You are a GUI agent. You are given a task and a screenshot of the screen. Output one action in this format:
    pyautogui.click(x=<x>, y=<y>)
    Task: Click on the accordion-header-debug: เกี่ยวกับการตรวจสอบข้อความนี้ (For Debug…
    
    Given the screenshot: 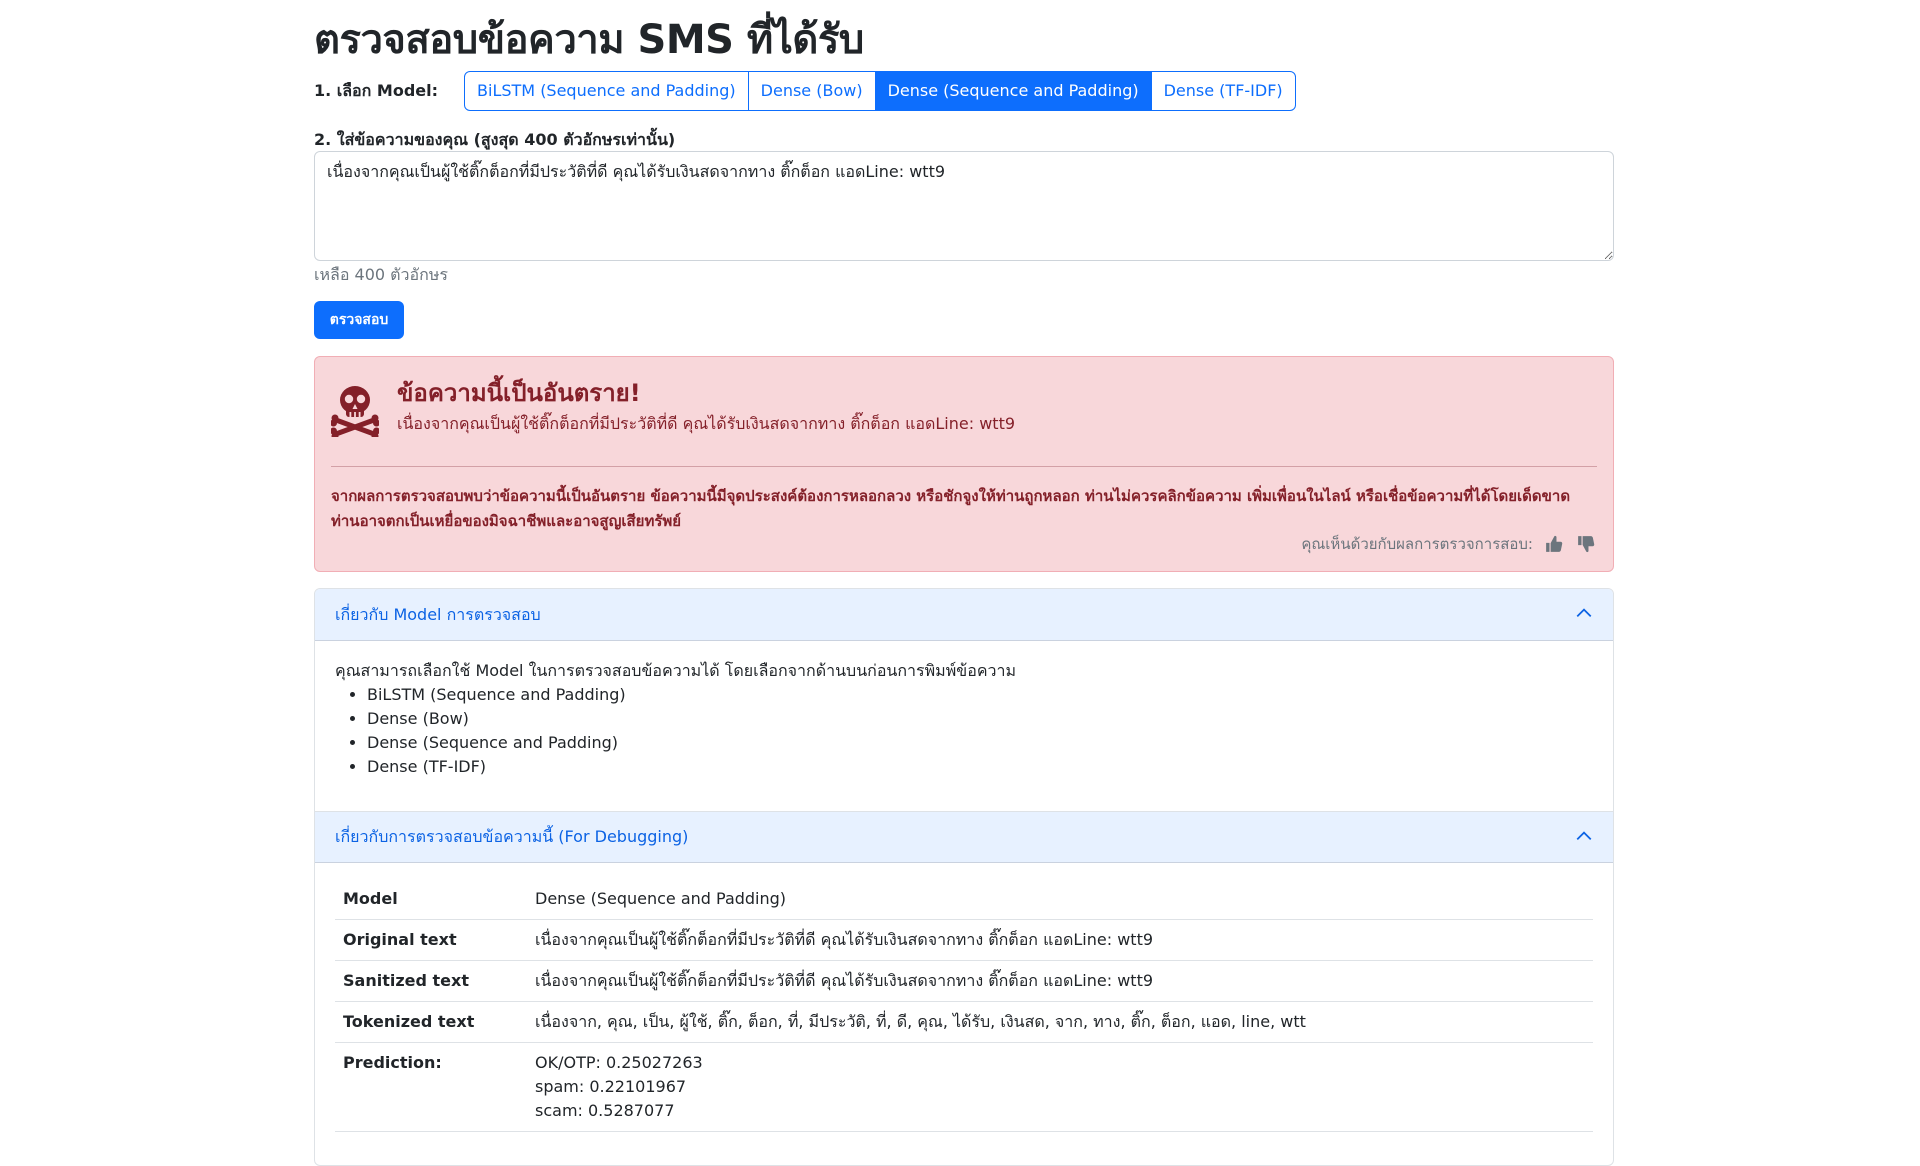 What is the action you would take?
    pyautogui.click(x=964, y=837)
    